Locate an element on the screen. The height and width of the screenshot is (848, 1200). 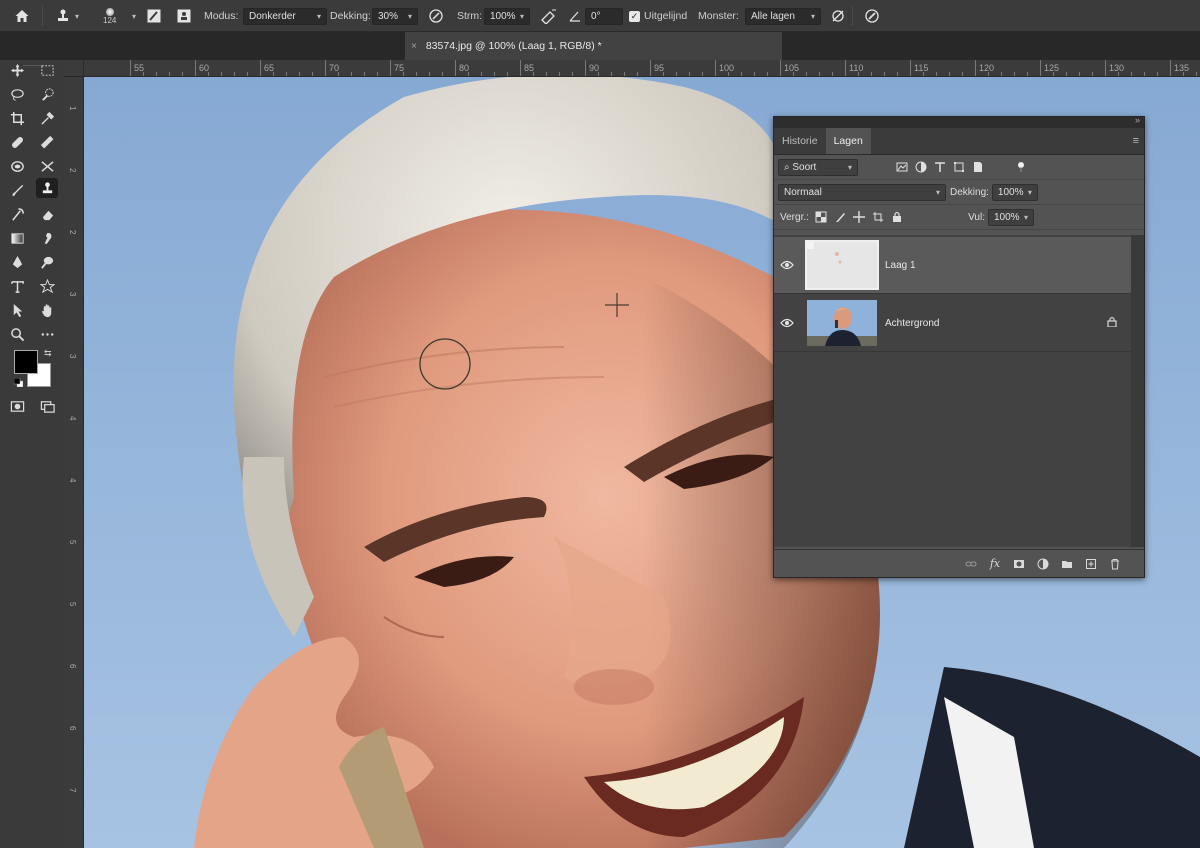
adjustment-icon is located at coordinates (1043, 564).